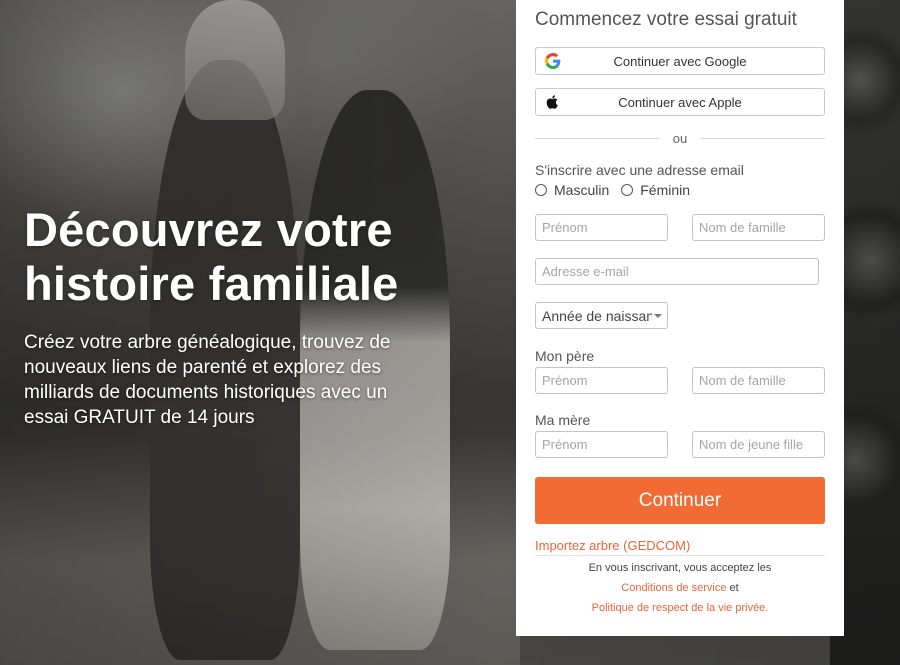 The height and width of the screenshot is (665, 900). What do you see at coordinates (680, 547) in the screenshot?
I see `import-gedcom-link: Importez arbre (GEDCOM)` at bounding box center [680, 547].